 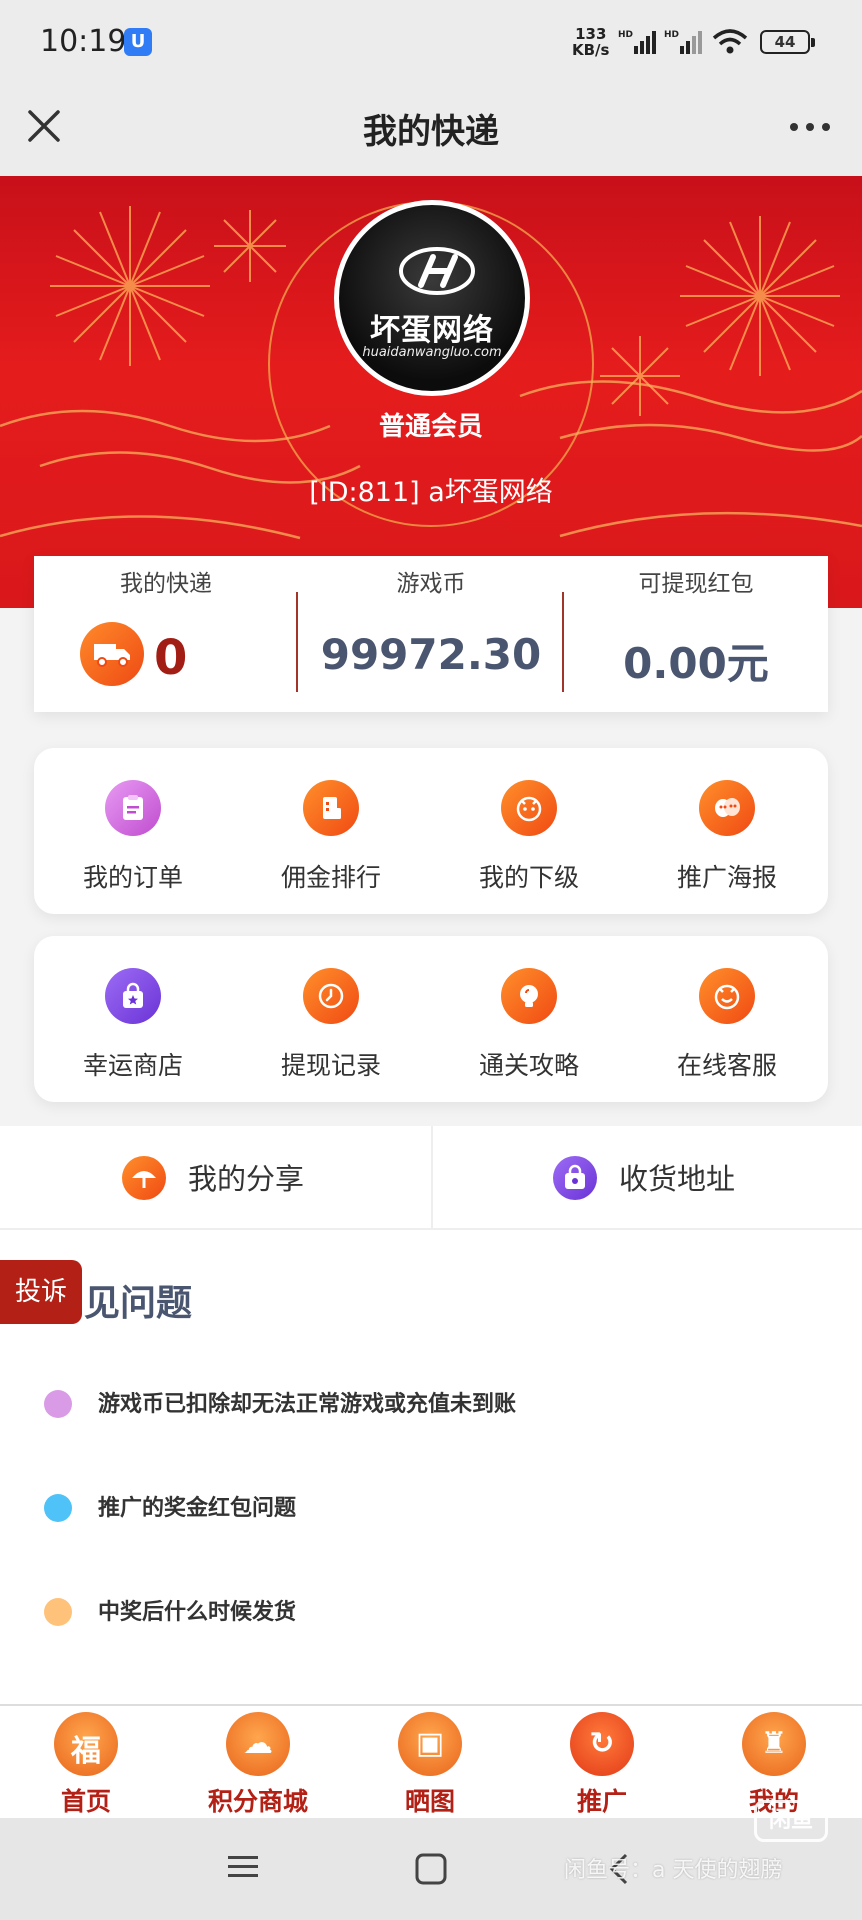 What do you see at coordinates (257, 1801) in the screenshot?
I see `tab-label: 积分商城` at bounding box center [257, 1801].